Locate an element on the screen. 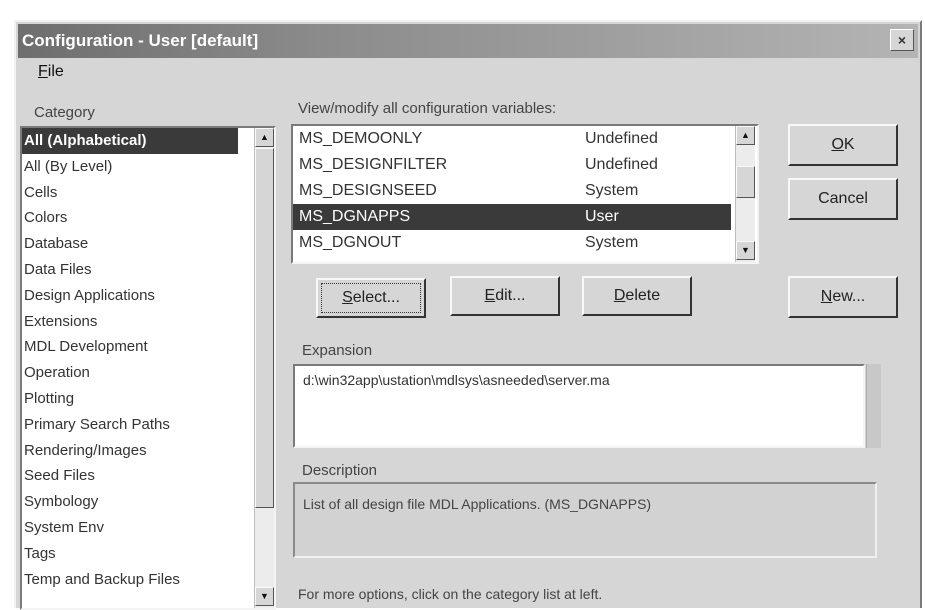  close-button: × is located at coordinates (902, 40).